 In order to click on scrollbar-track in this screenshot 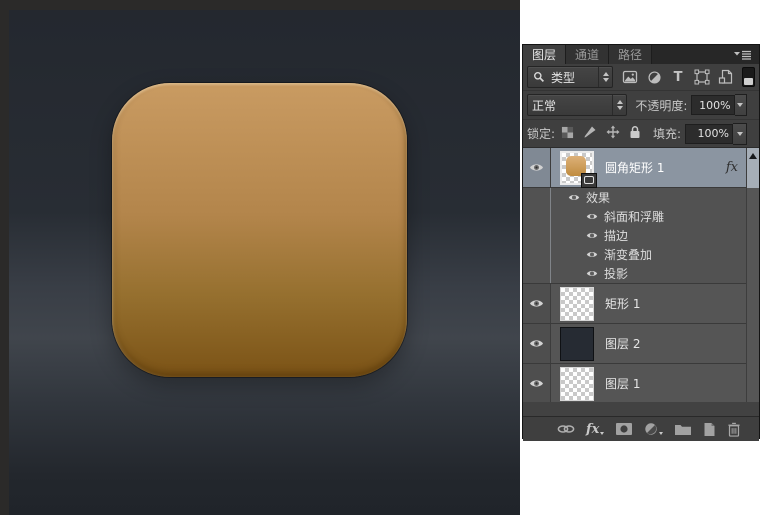, I will do `click(753, 295)`.